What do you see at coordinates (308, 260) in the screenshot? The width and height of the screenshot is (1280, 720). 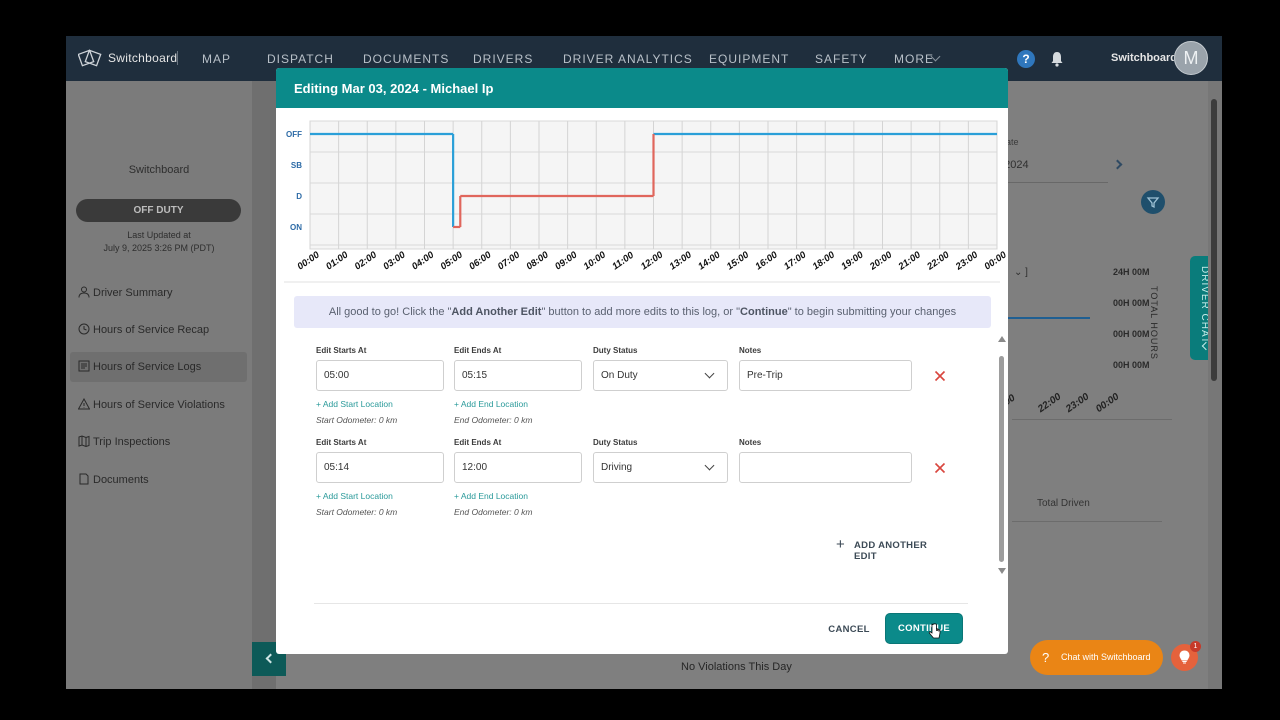 I see `chart-x-tick: 00:00` at bounding box center [308, 260].